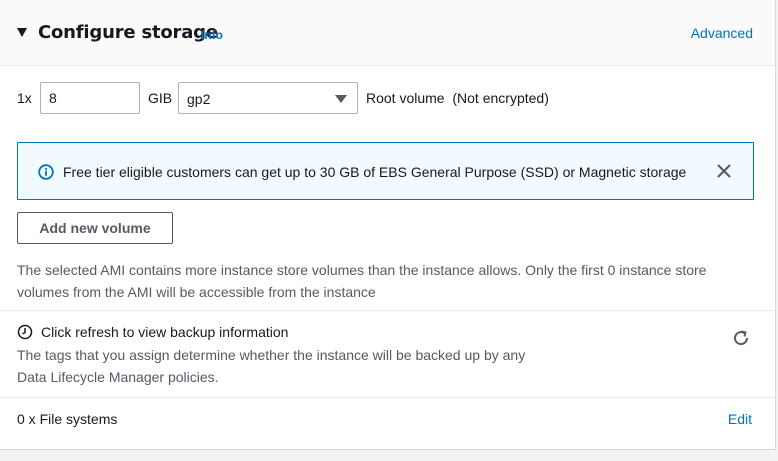  I want to click on panel-title: Configure storage, so click(128, 32).